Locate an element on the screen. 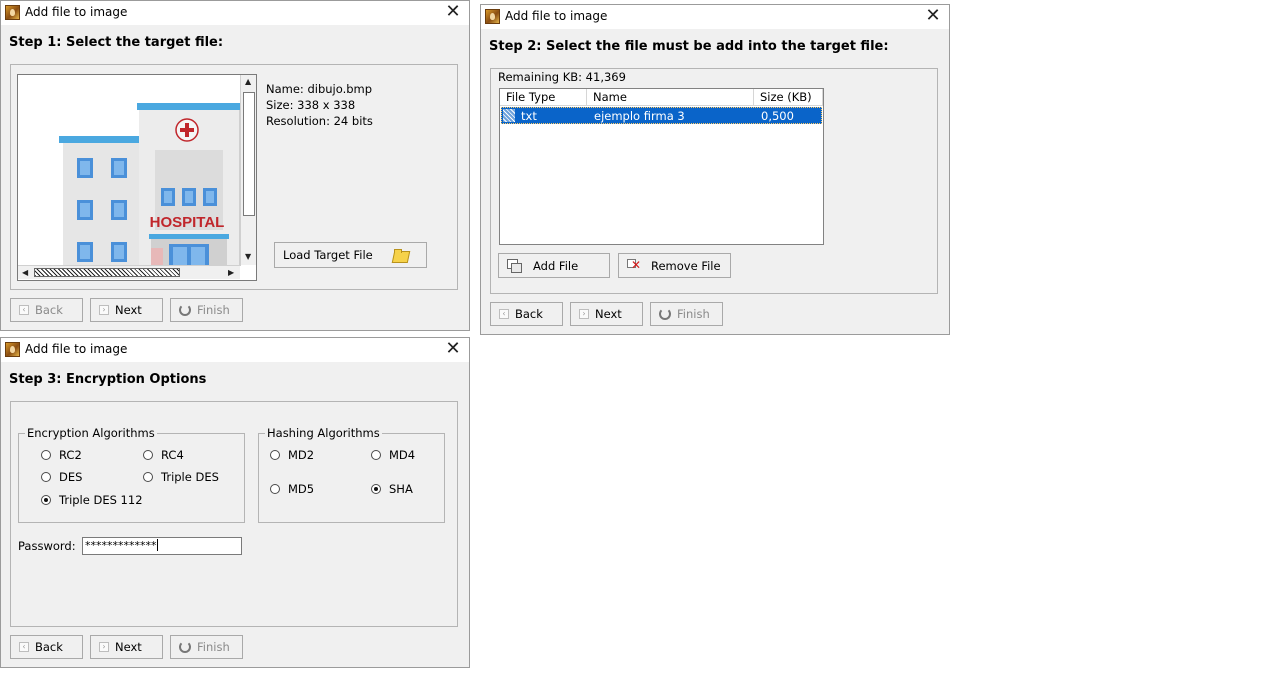  add-file-label: Add File is located at coordinates (556, 265).